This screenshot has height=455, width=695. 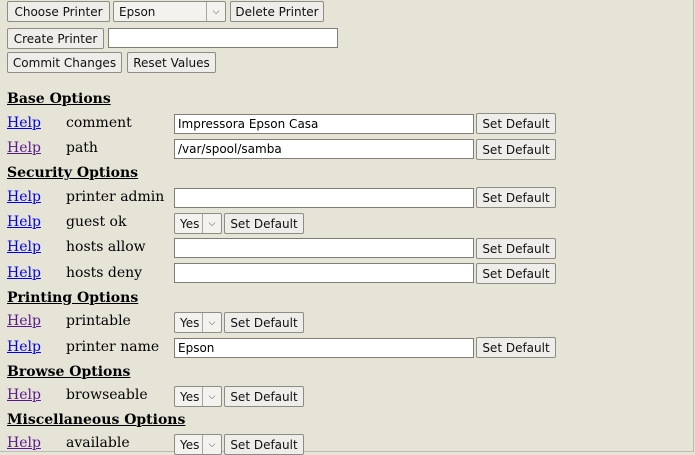 I want to click on help-link-browseable: Help, so click(x=24, y=395).